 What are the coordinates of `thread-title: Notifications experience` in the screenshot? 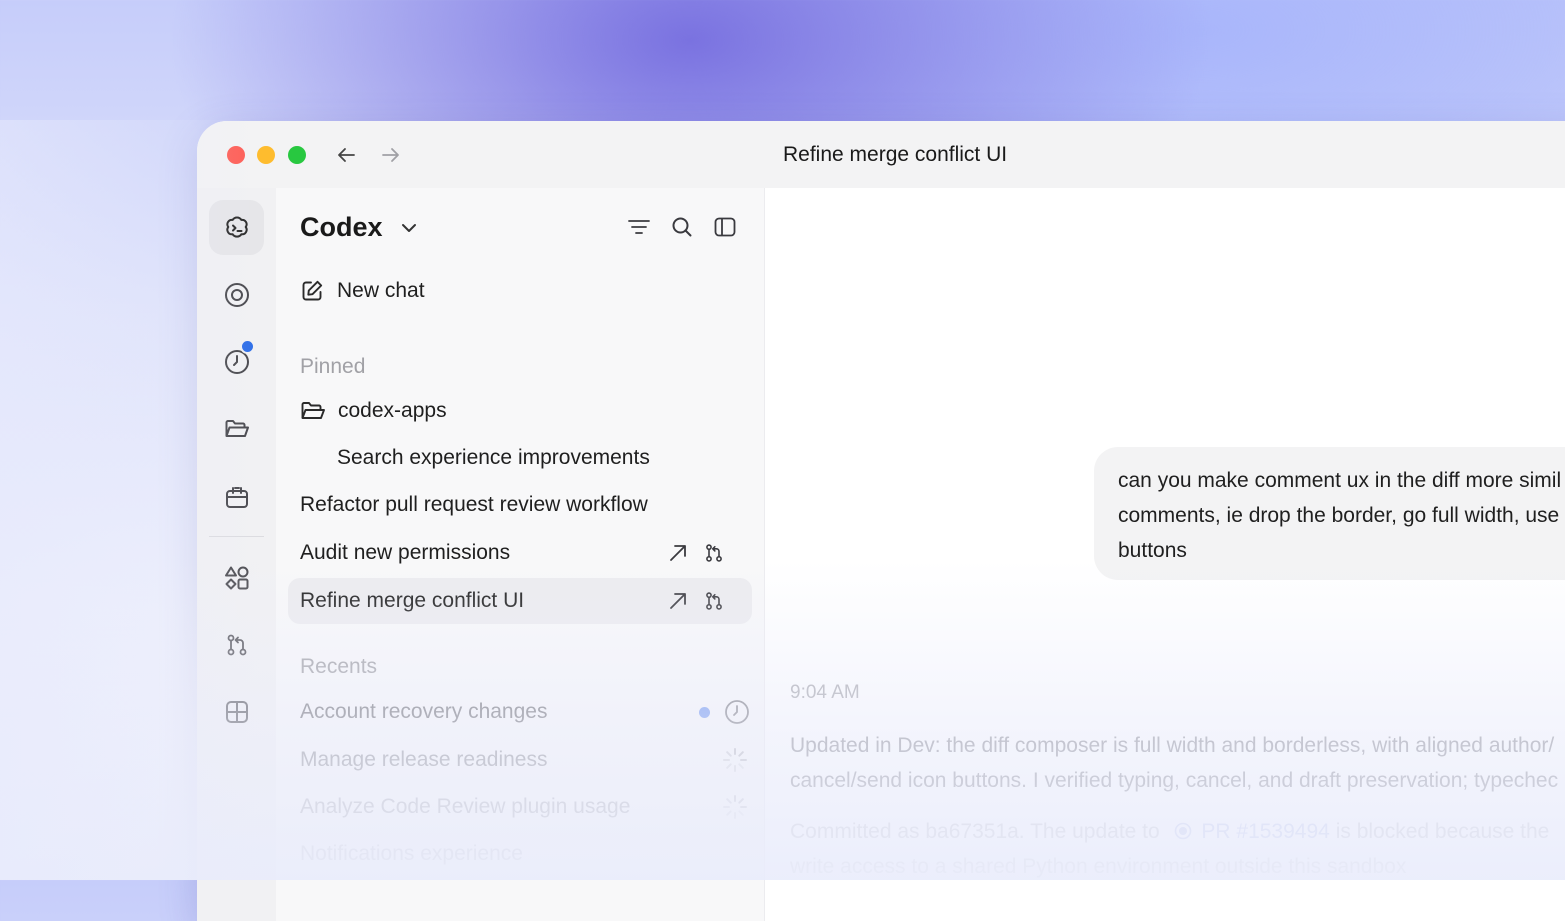 It's located at (411, 853).